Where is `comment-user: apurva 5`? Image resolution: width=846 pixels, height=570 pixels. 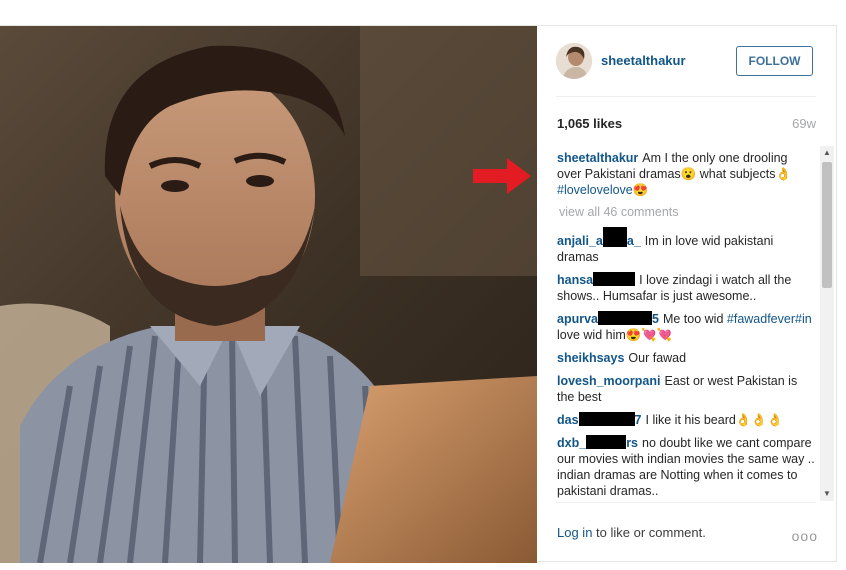
comment-user: apurva 5 is located at coordinates (608, 318).